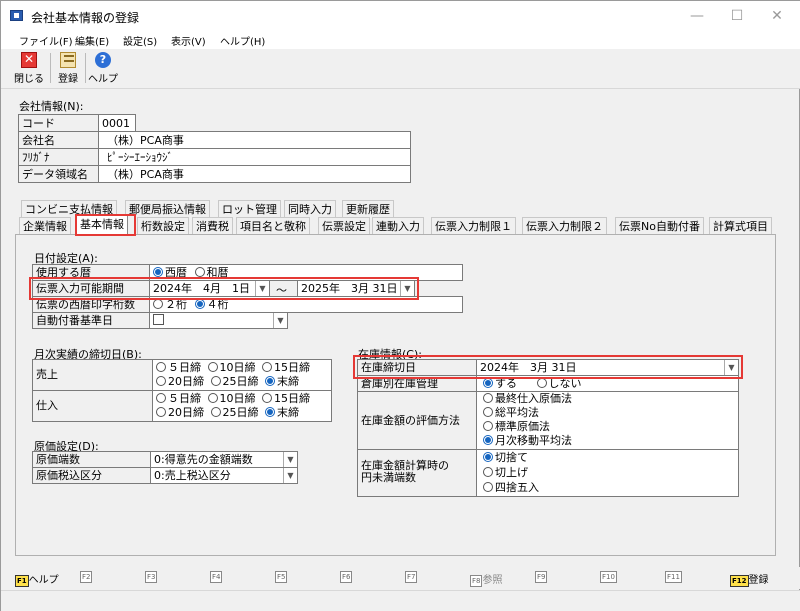 The height and width of the screenshot is (611, 800). Describe the element at coordinates (541, 577) in the screenshot. I see `f9-button: F9` at that location.